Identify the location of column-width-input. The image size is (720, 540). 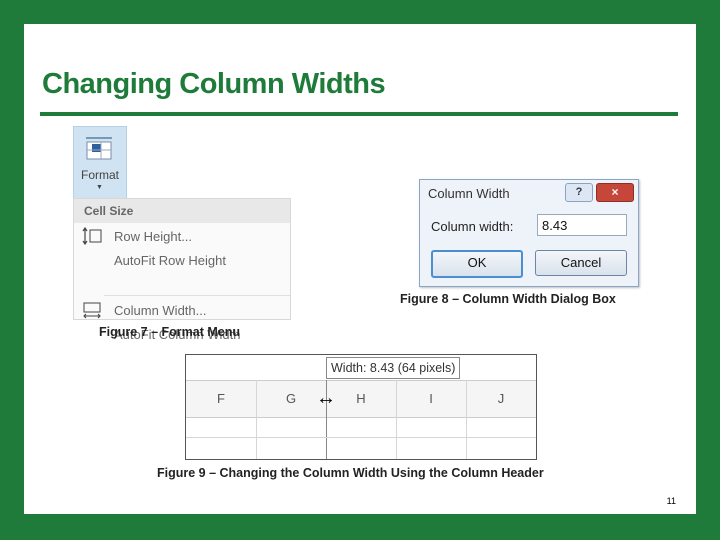
(582, 225).